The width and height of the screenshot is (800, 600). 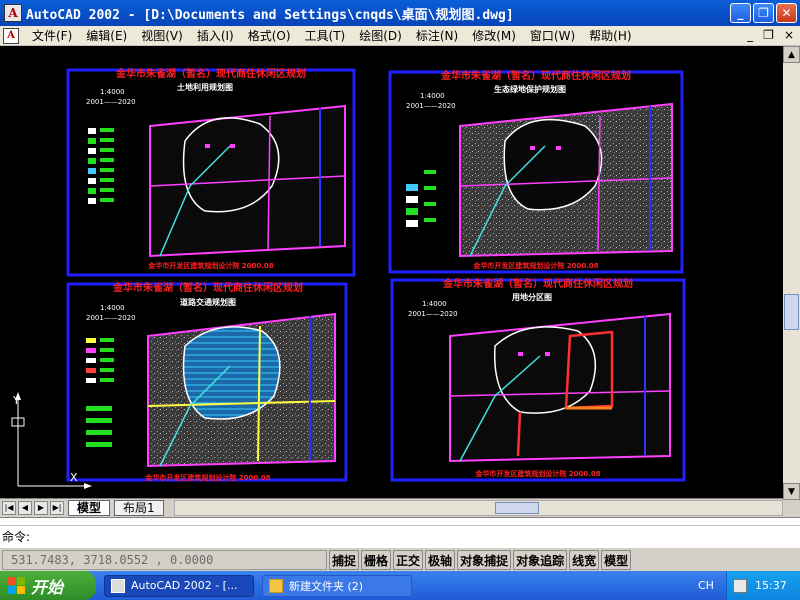 I want to click on menu-dimension: 标注(N), so click(x=437, y=35).